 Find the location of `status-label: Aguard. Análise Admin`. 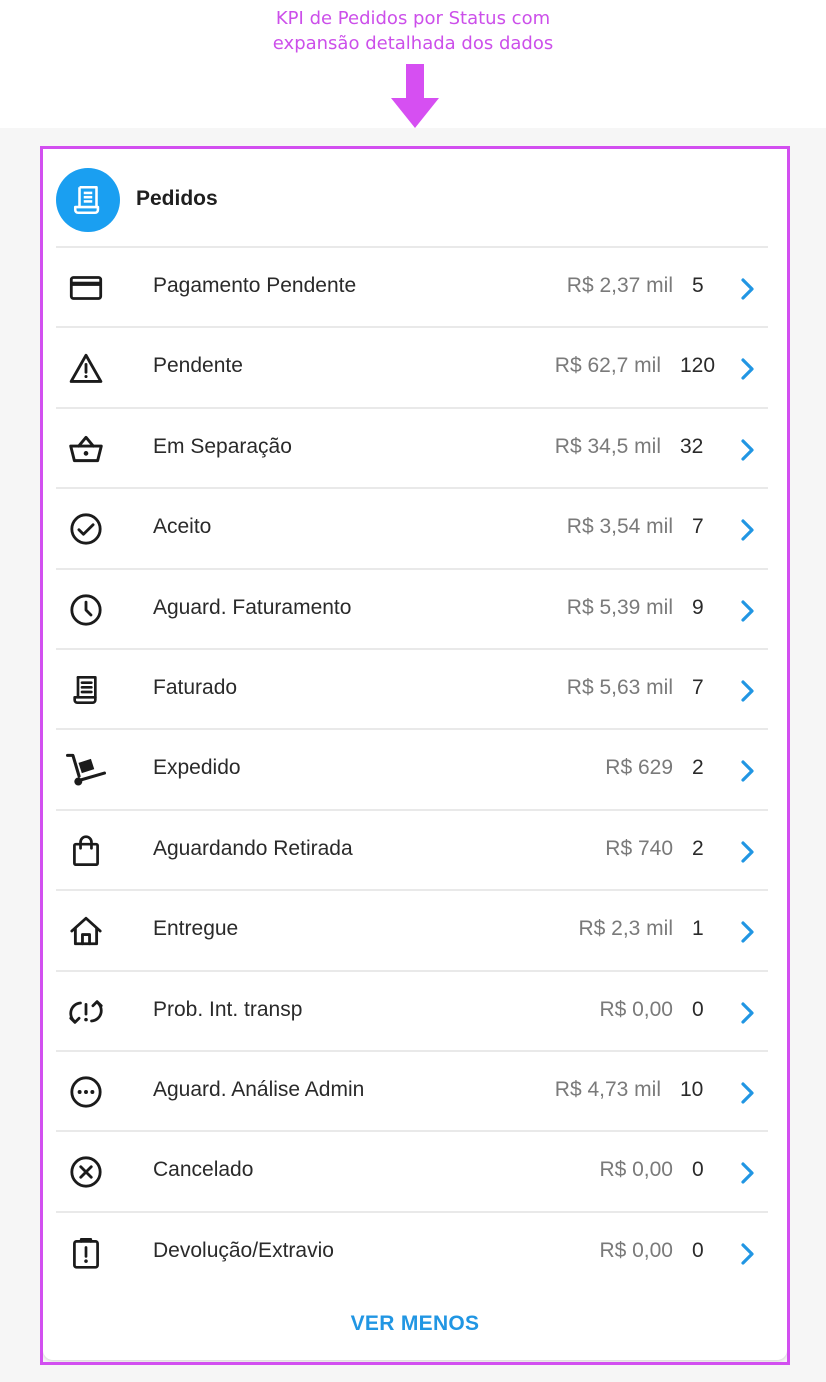

status-label: Aguard. Análise Admin is located at coordinates (259, 1089).